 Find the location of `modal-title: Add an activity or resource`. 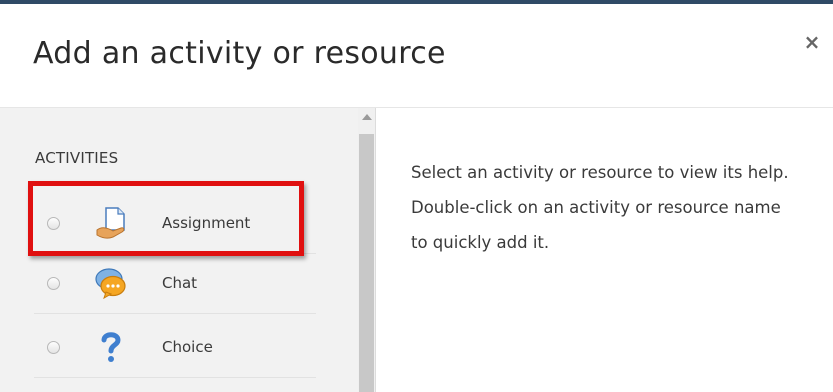

modal-title: Add an activity or resource is located at coordinates (239, 53).